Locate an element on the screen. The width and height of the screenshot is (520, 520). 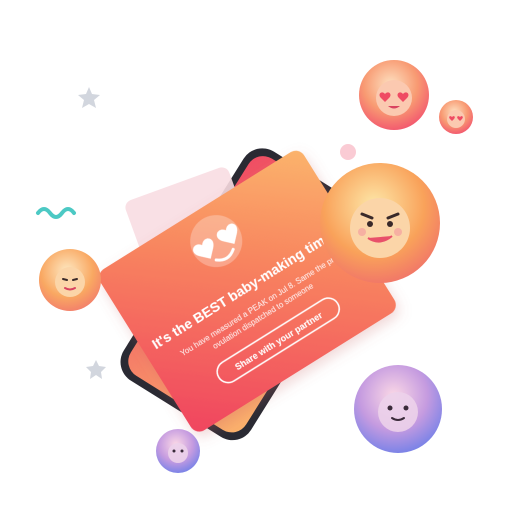
smirk-emoji-icon is located at coordinates (380, 223).